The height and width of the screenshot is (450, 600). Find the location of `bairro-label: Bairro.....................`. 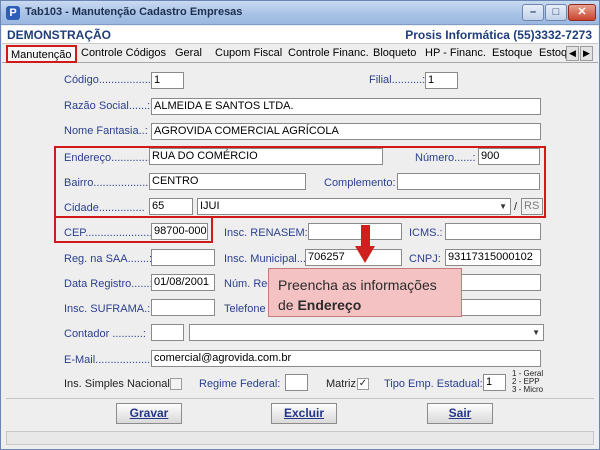

bairro-label: Bairro..................... is located at coordinates (111, 183).